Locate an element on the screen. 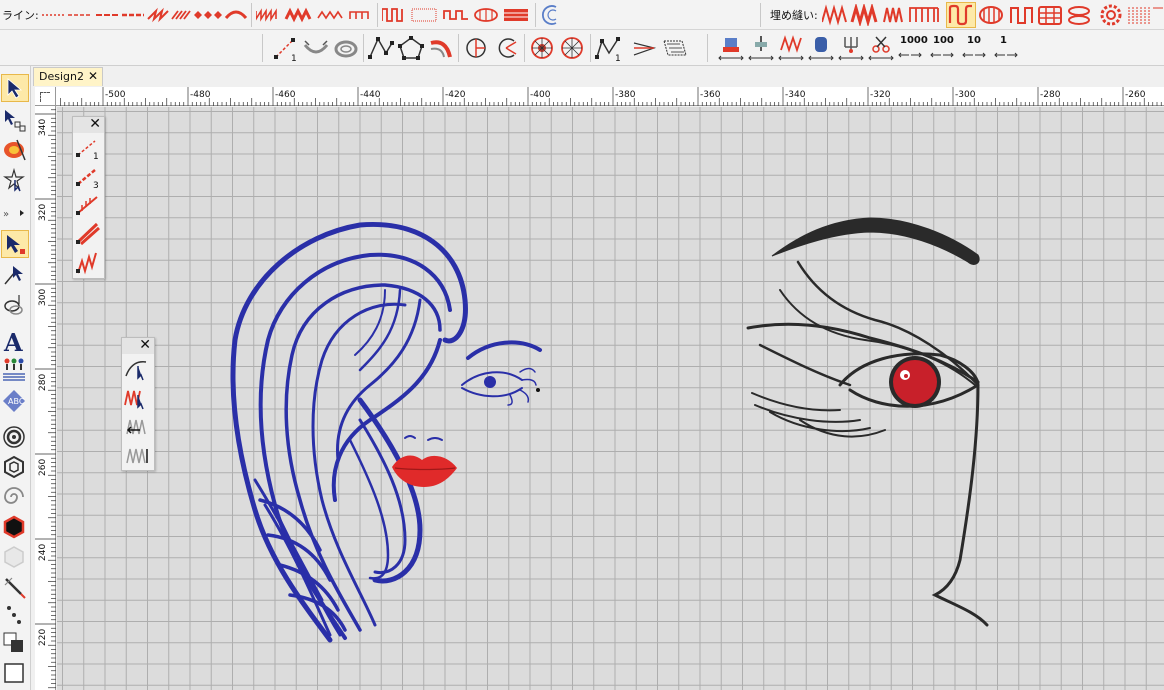  star-select-icon is located at coordinates (15, 180).